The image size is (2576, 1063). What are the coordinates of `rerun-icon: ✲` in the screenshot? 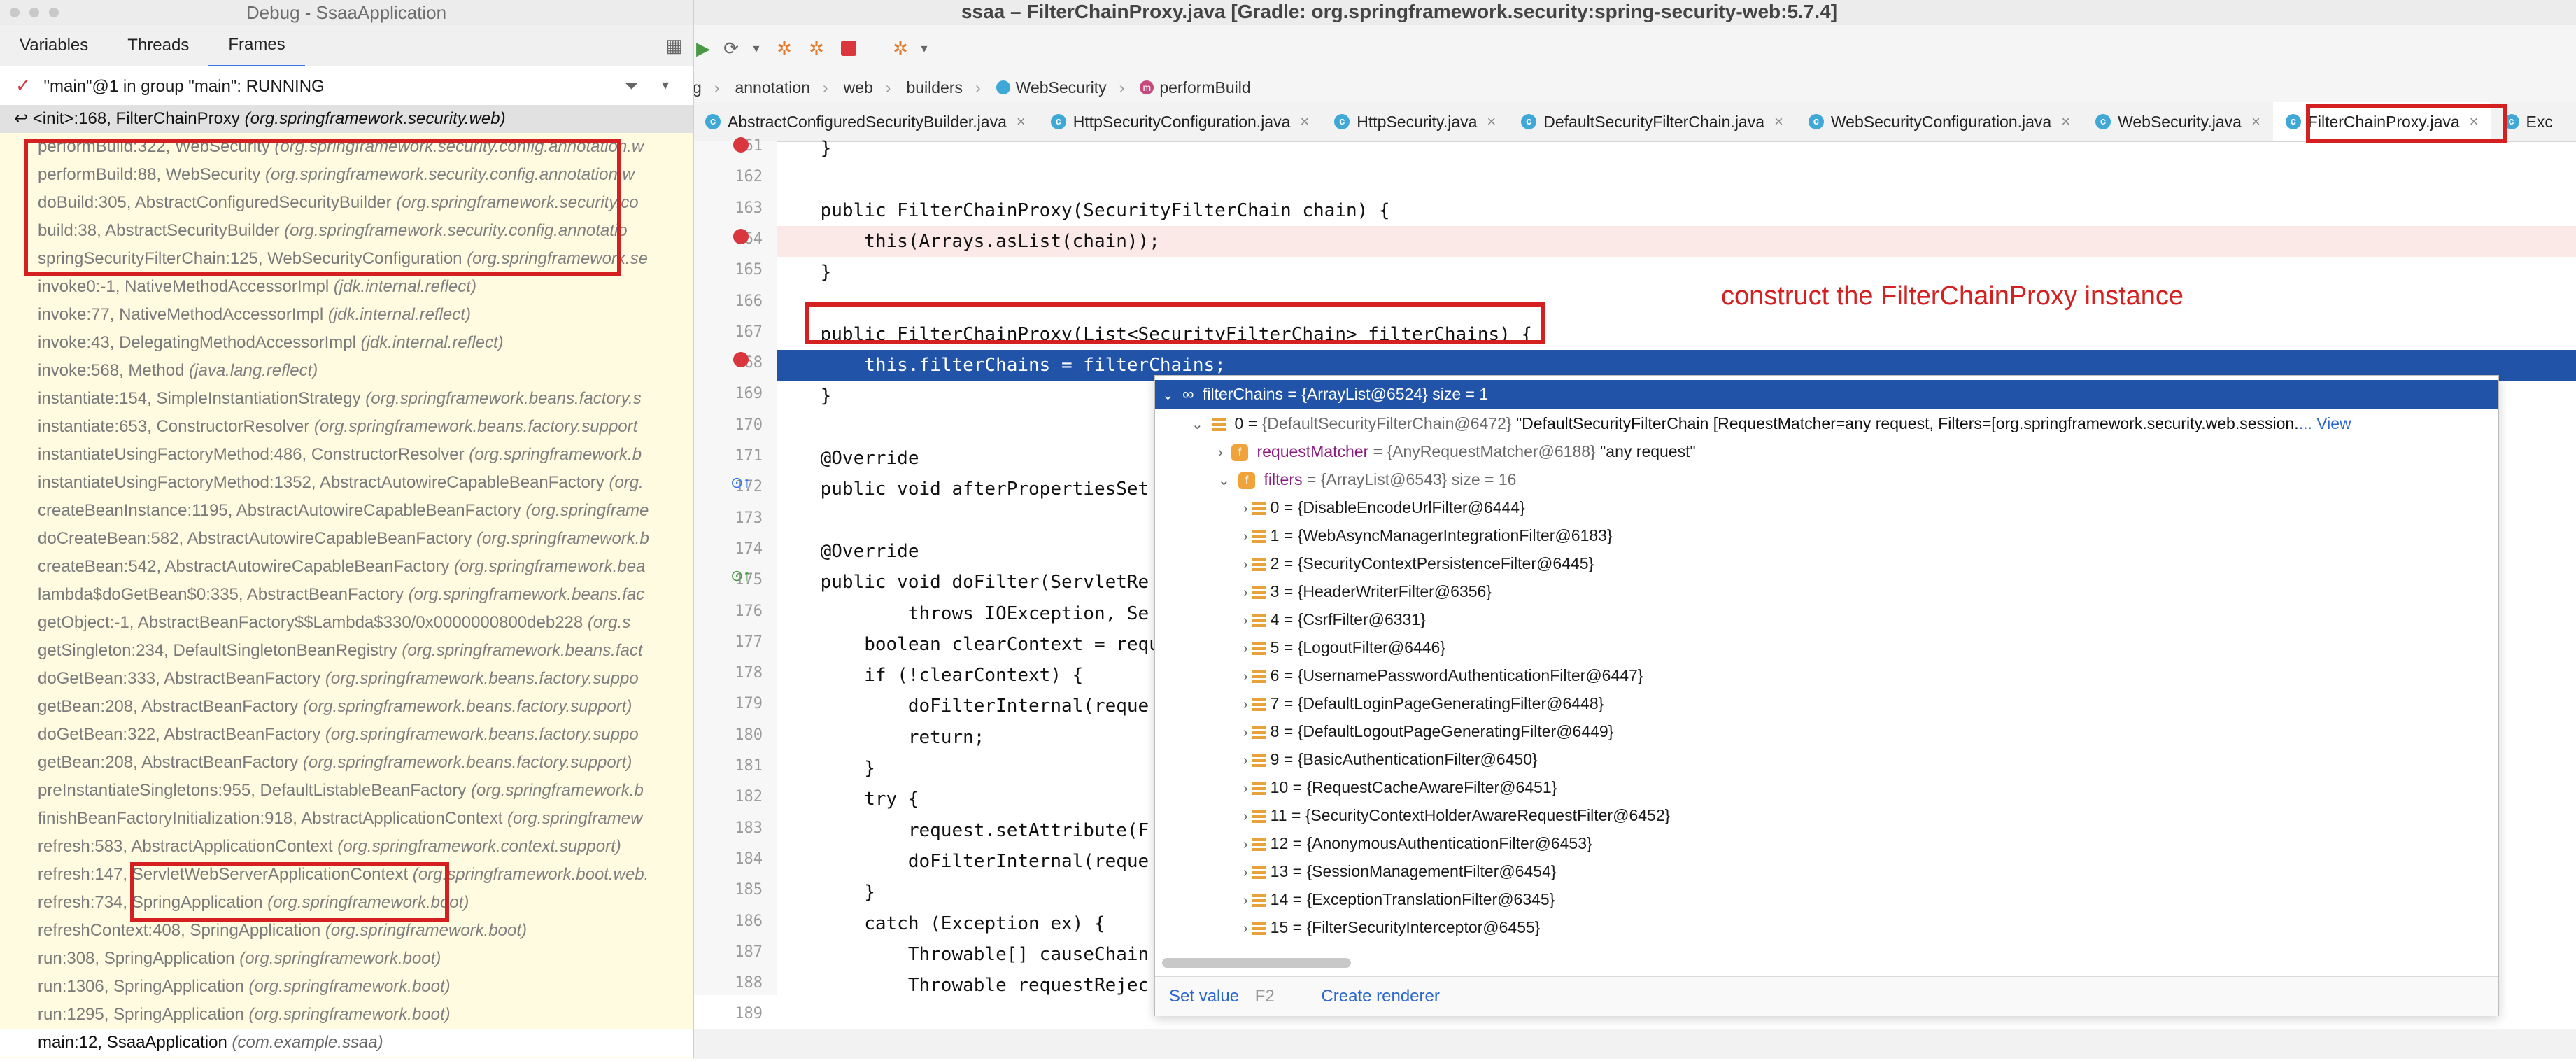 It's located at (784, 48).